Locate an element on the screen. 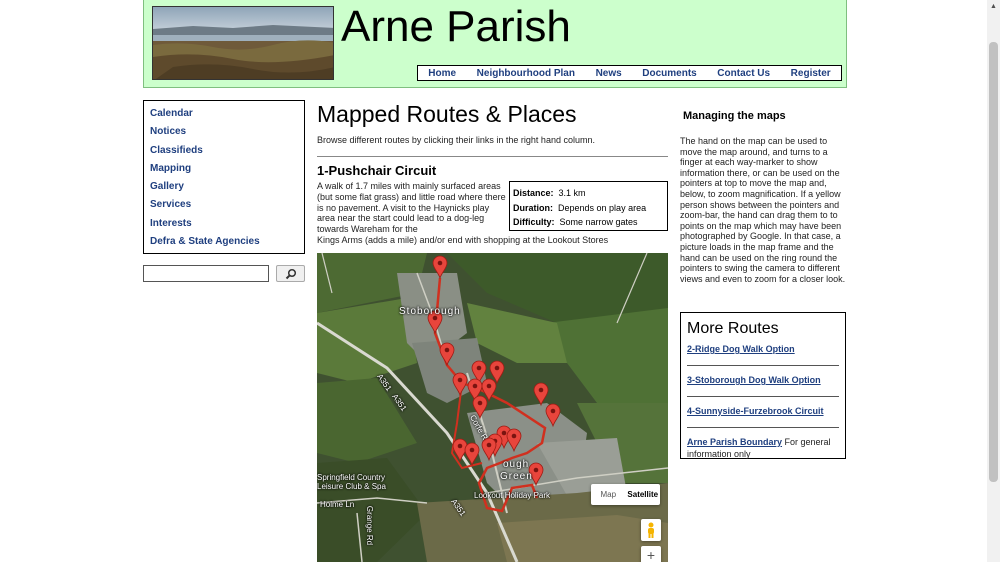  scroll-thumb is located at coordinates (993, 262).